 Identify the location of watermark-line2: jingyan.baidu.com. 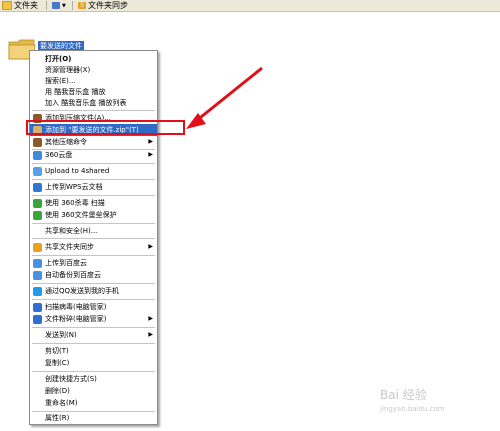
(412, 409).